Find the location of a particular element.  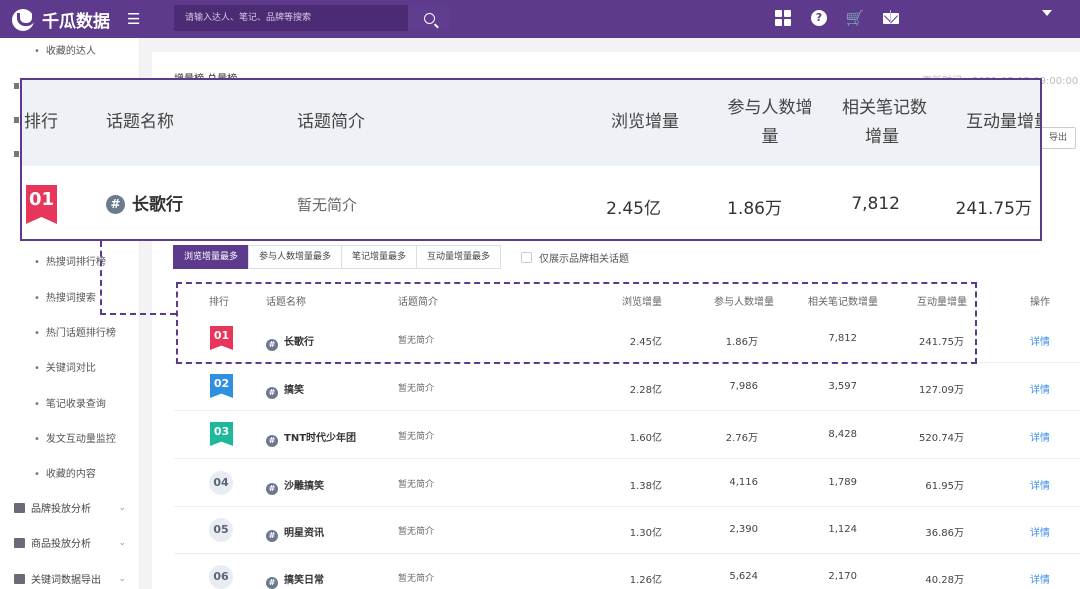

zoom-col-participants: 参与人数增量 is located at coordinates (770, 122).